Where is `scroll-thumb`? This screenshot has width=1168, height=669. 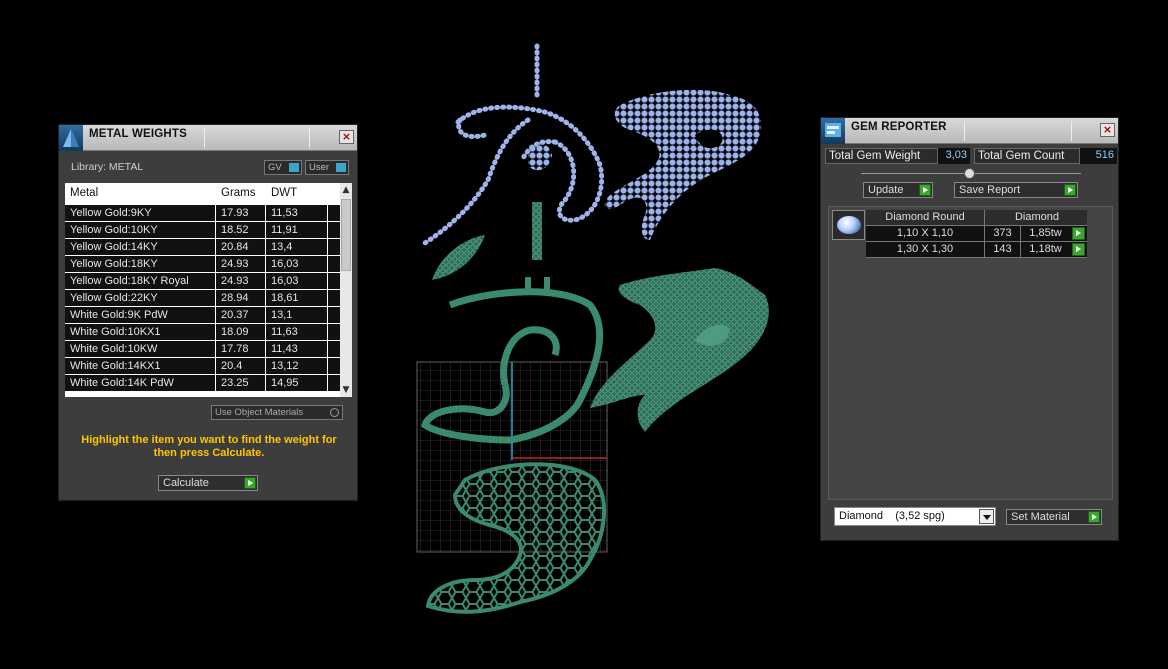 scroll-thumb is located at coordinates (346, 235).